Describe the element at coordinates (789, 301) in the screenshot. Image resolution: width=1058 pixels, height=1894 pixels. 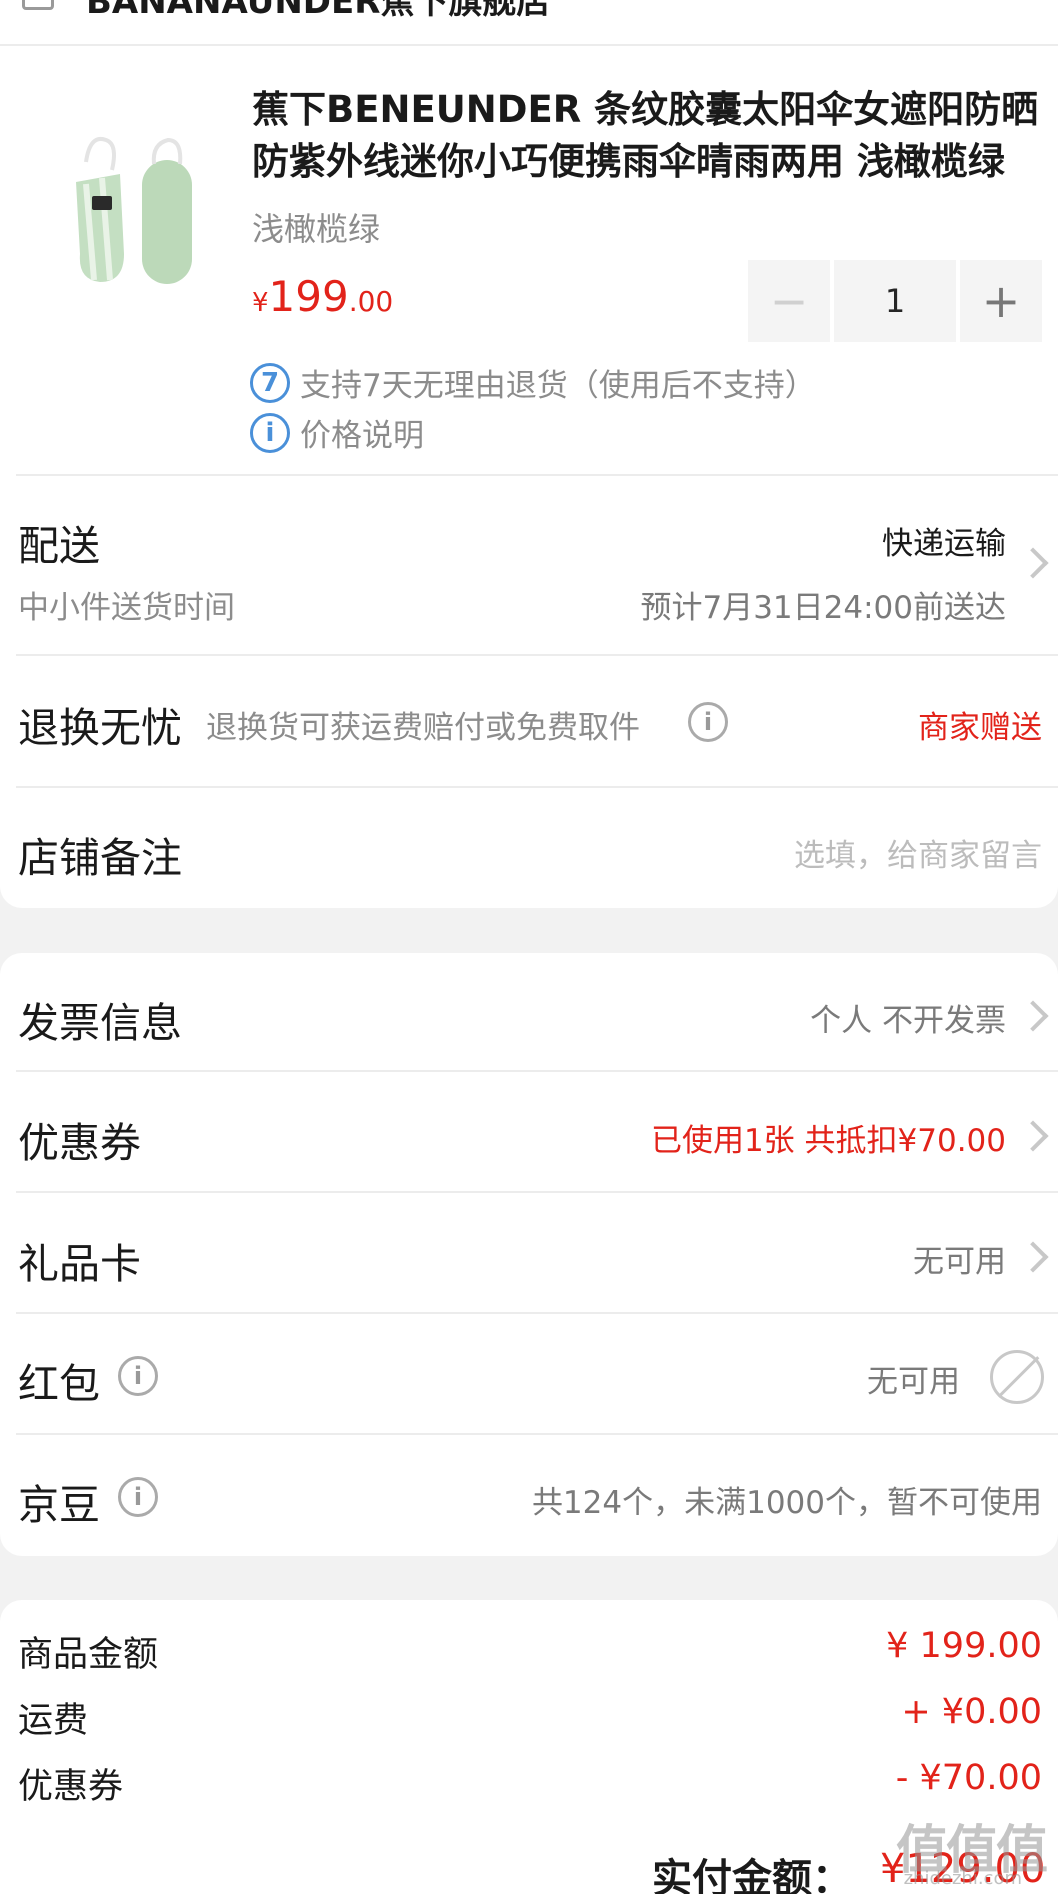
I see `quantity-minus-button: −` at that location.